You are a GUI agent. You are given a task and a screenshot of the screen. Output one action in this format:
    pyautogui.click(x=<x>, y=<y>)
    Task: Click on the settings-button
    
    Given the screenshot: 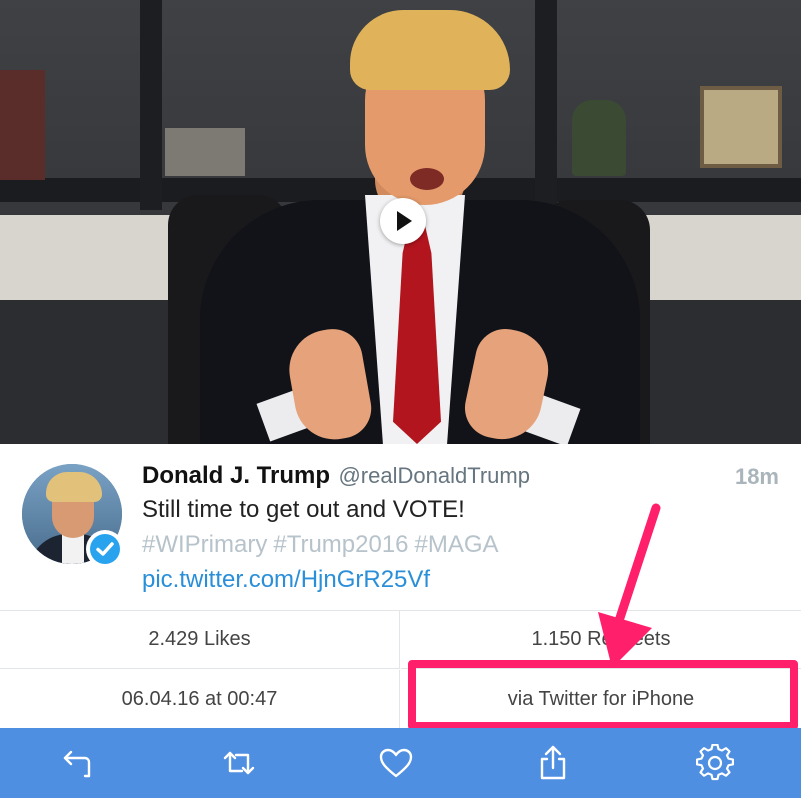 What is the action you would take?
    pyautogui.click(x=715, y=763)
    